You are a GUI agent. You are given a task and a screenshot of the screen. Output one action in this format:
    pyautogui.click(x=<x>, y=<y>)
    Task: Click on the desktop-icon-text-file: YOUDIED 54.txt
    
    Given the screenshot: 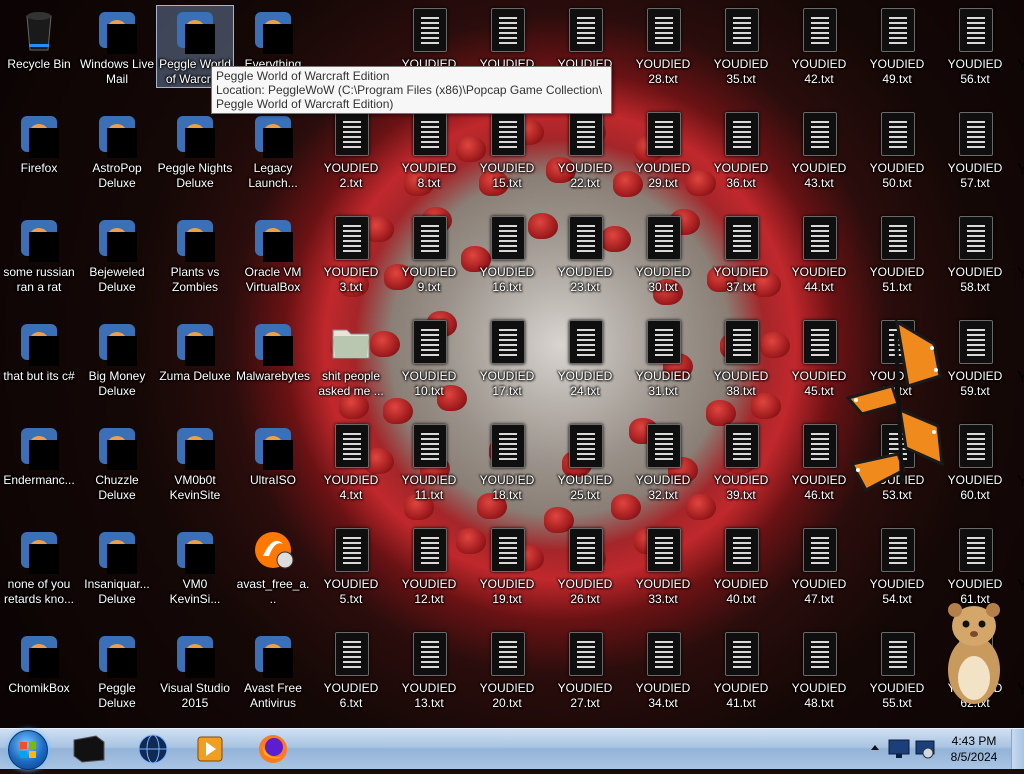 What is the action you would take?
    pyautogui.click(x=897, y=566)
    